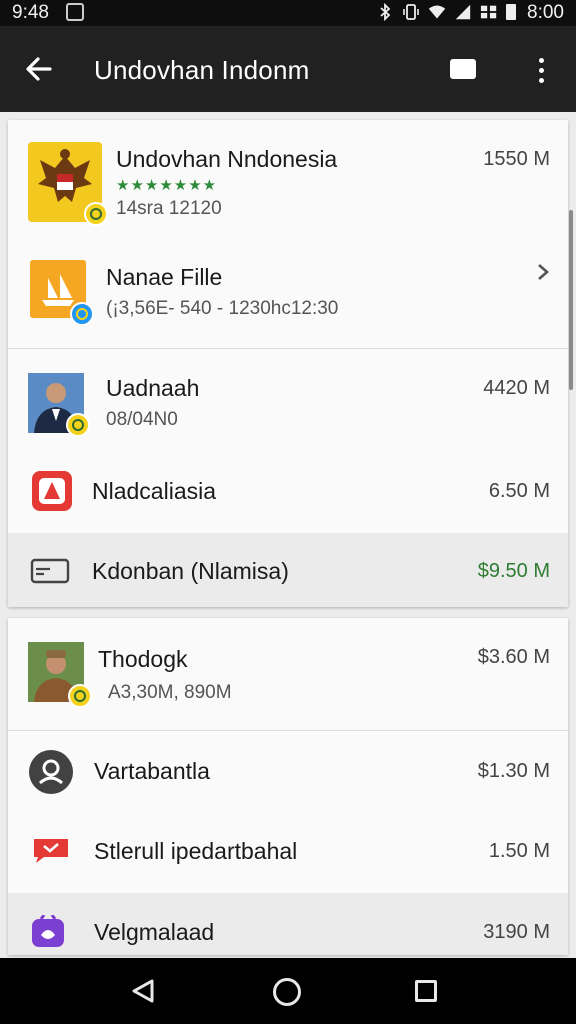 Image resolution: width=576 pixels, height=1024 pixels. Describe the element at coordinates (288, 674) in the screenshot. I see `list-item: Thodogk A3,30M, 890M $3.60 M` at that location.